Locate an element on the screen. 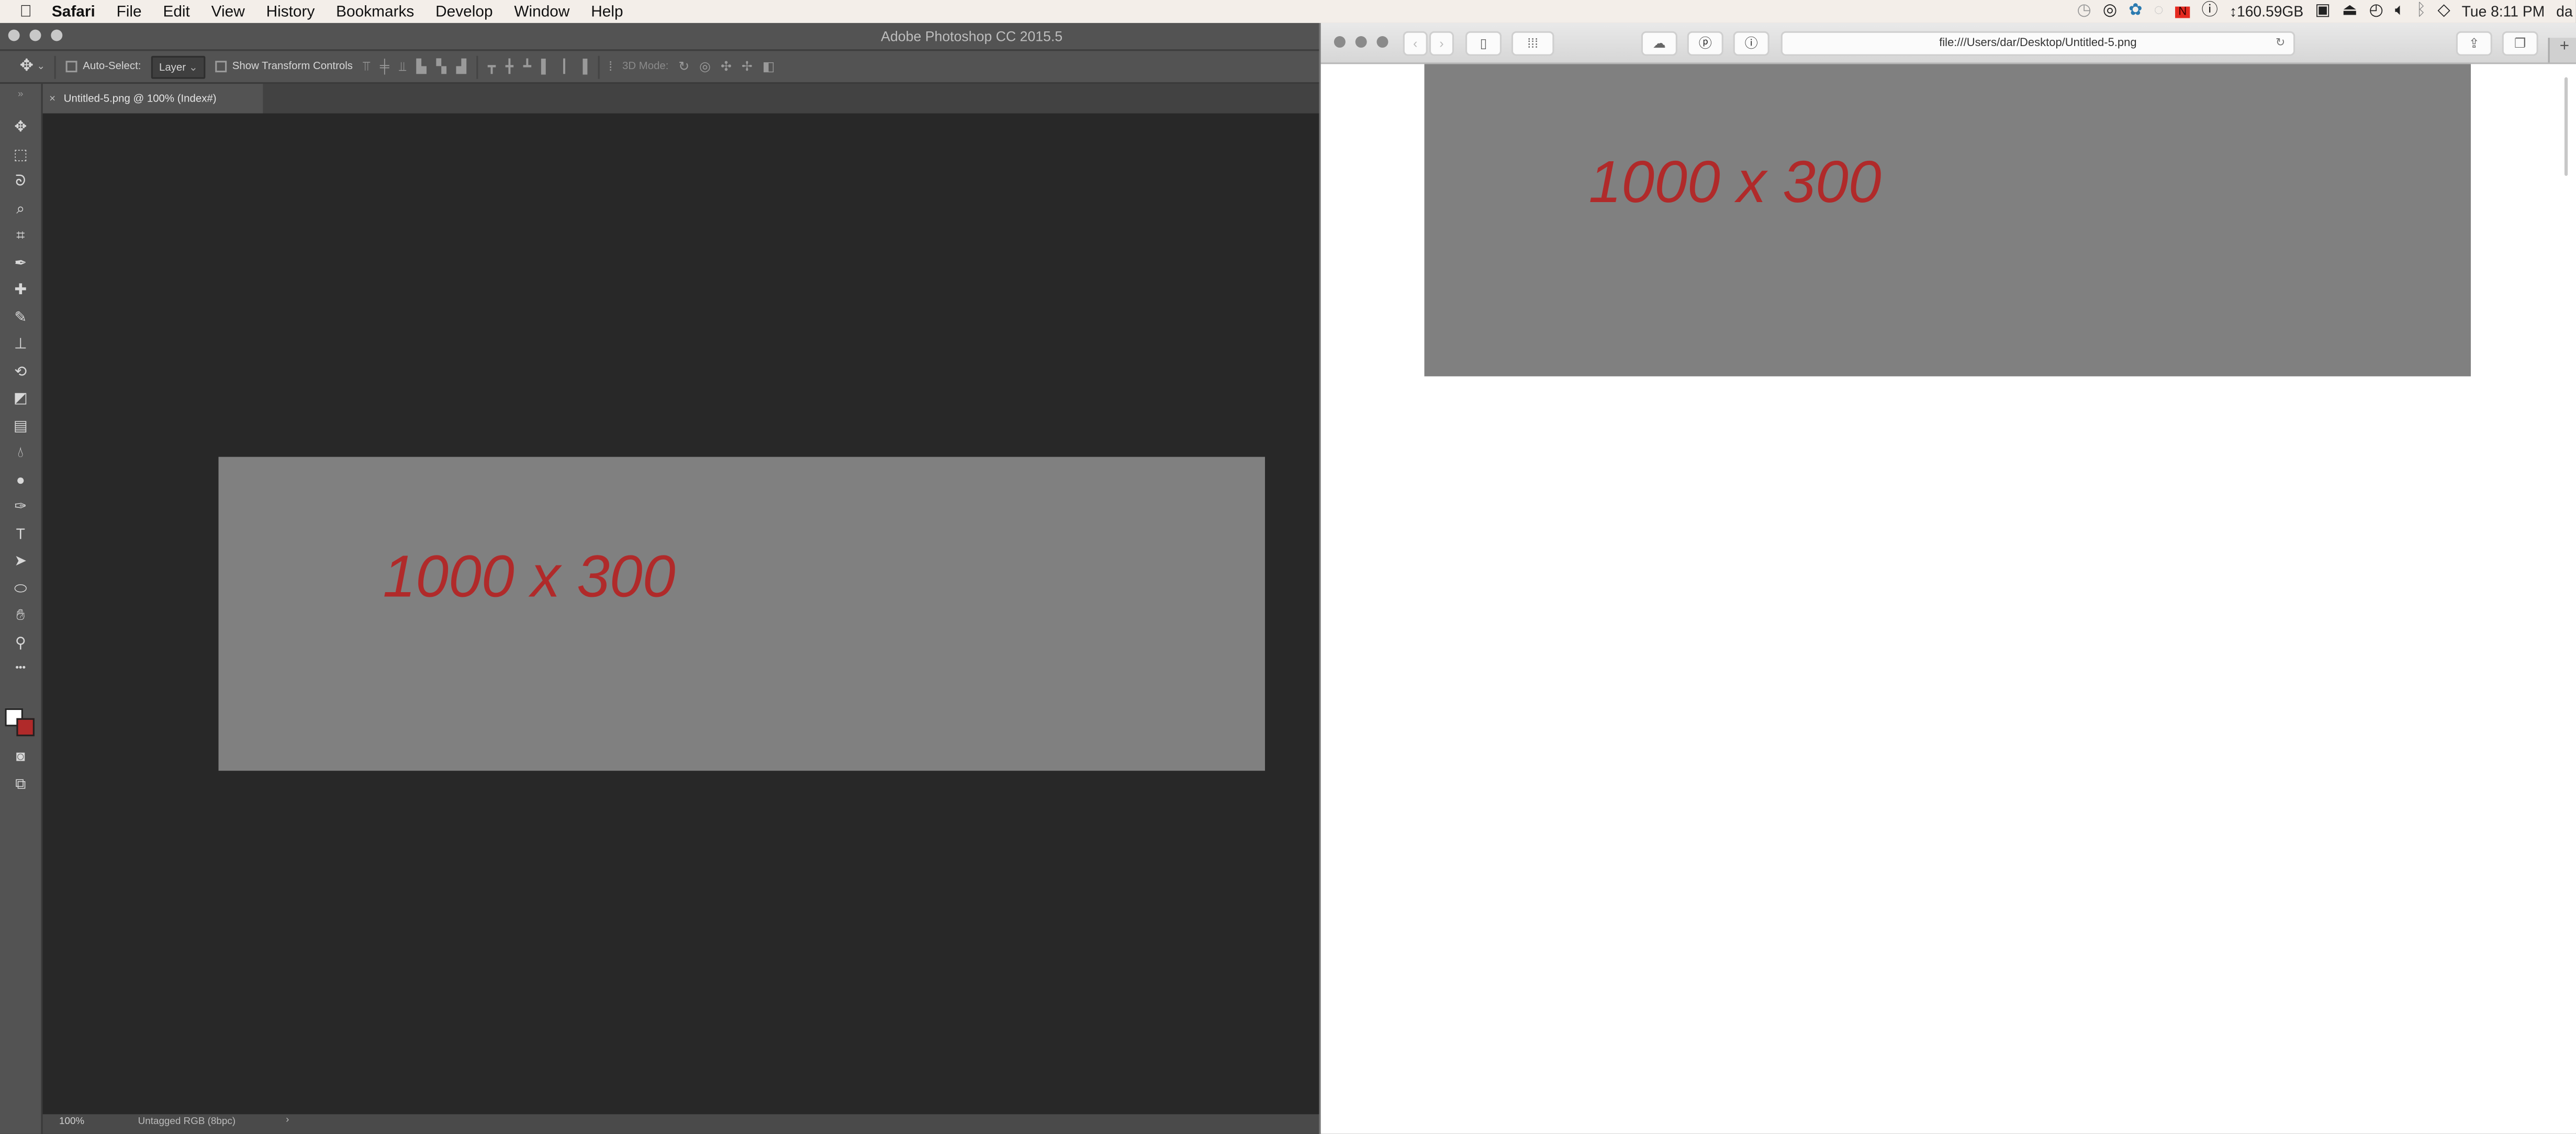 Image resolution: width=2576 pixels, height=1134 pixels. distribute-vcenter-icon: ╋ is located at coordinates (509, 66).